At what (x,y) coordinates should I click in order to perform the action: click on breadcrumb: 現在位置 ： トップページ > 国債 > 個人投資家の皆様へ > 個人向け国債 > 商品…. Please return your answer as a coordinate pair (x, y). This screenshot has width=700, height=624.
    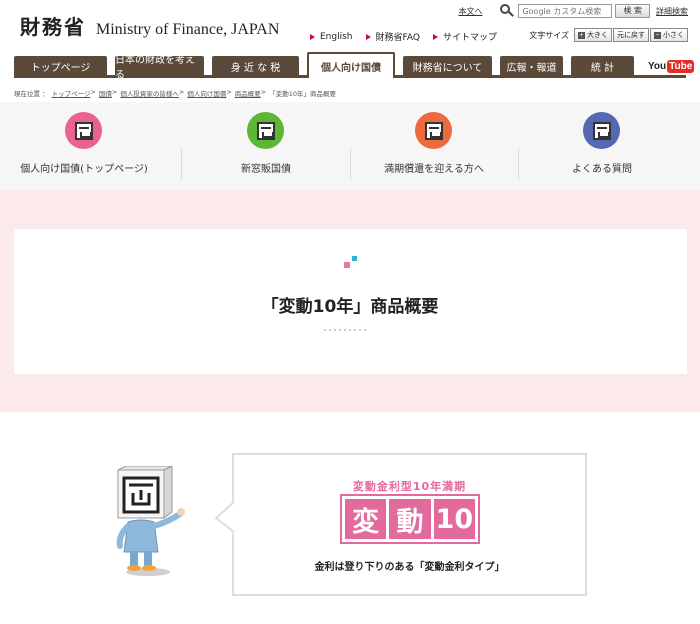
    Looking at the image, I should click on (176, 93).